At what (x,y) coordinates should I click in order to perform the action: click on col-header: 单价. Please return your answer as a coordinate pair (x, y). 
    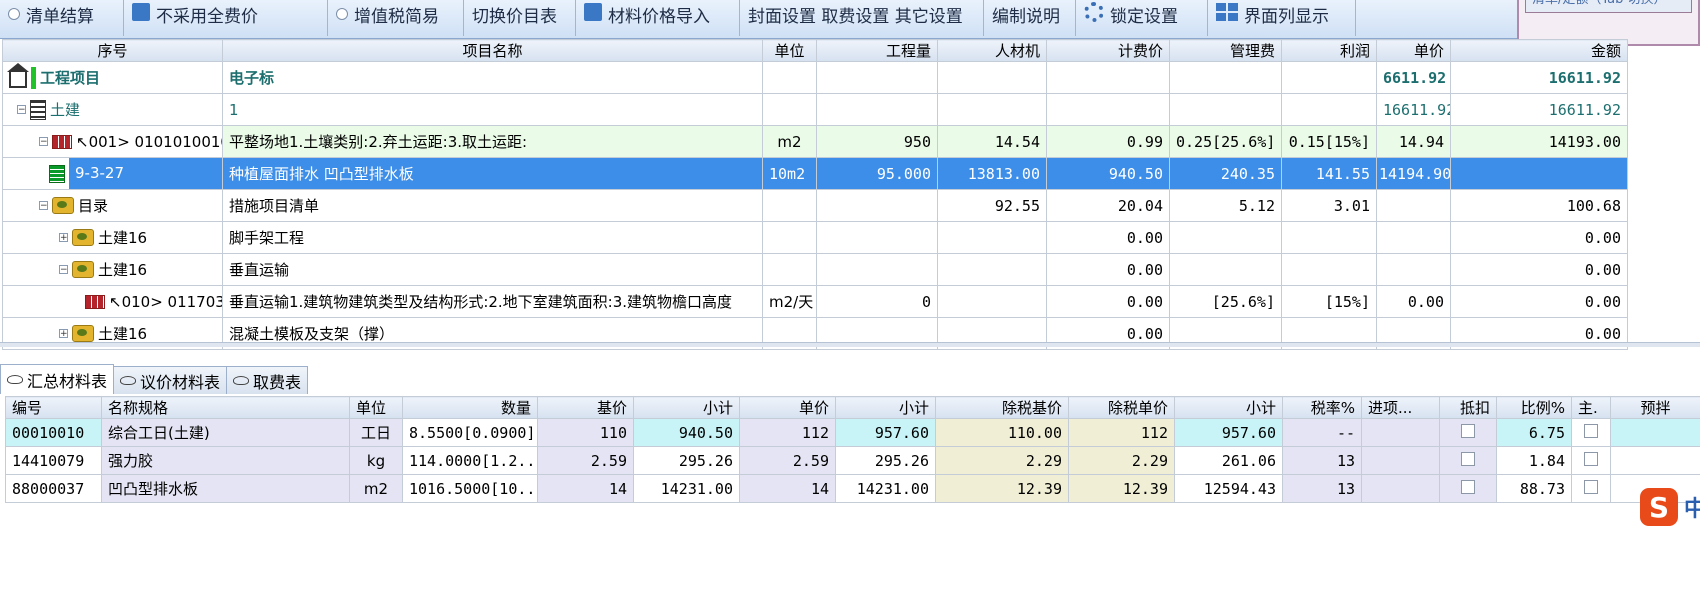
    Looking at the image, I should click on (1413, 50).